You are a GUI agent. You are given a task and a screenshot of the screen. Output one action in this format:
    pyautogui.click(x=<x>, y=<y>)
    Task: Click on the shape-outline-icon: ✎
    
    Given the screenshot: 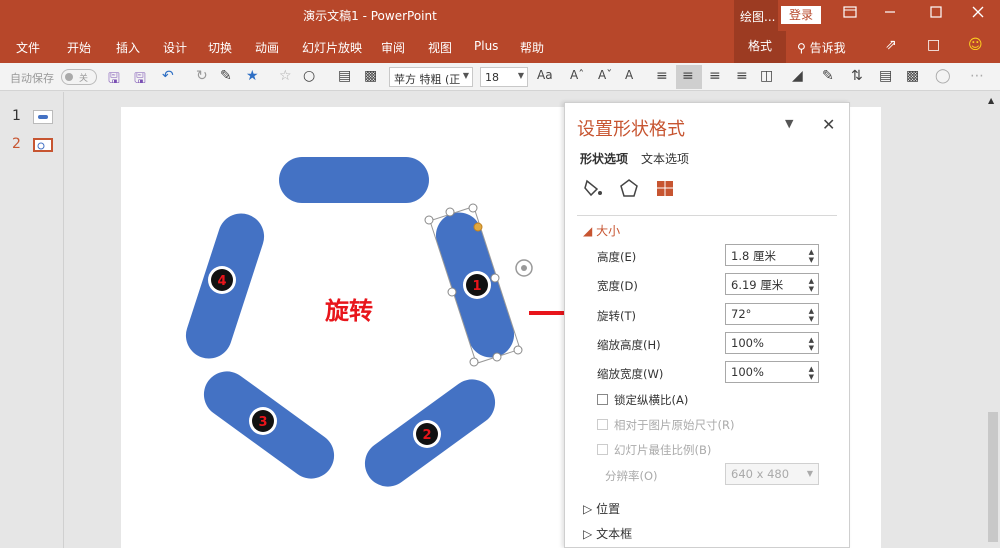 What is the action you would take?
    pyautogui.click(x=828, y=76)
    